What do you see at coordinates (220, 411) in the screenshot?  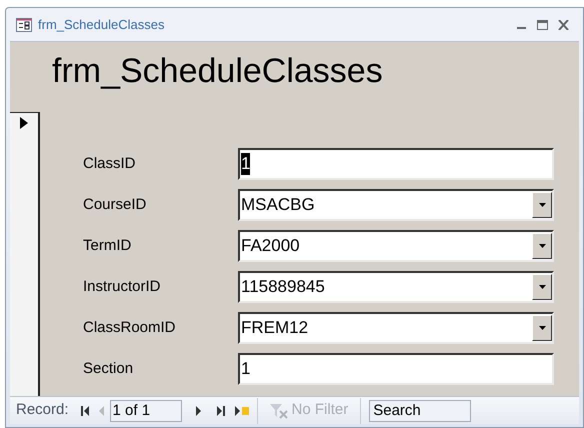 I see `last-record-icon` at bounding box center [220, 411].